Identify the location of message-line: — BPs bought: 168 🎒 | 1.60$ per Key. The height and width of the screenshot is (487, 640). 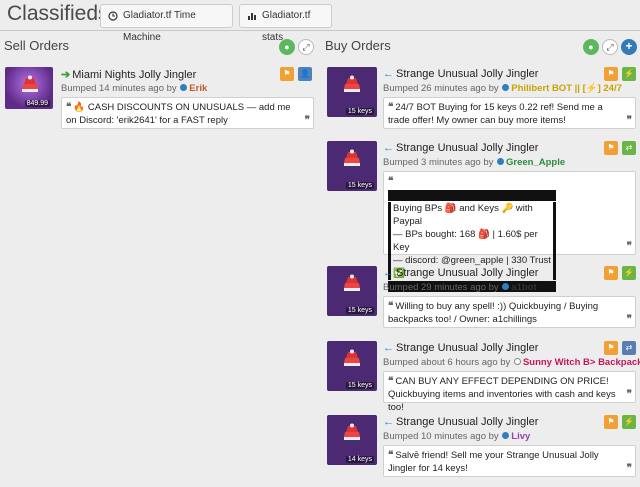
(465, 241).